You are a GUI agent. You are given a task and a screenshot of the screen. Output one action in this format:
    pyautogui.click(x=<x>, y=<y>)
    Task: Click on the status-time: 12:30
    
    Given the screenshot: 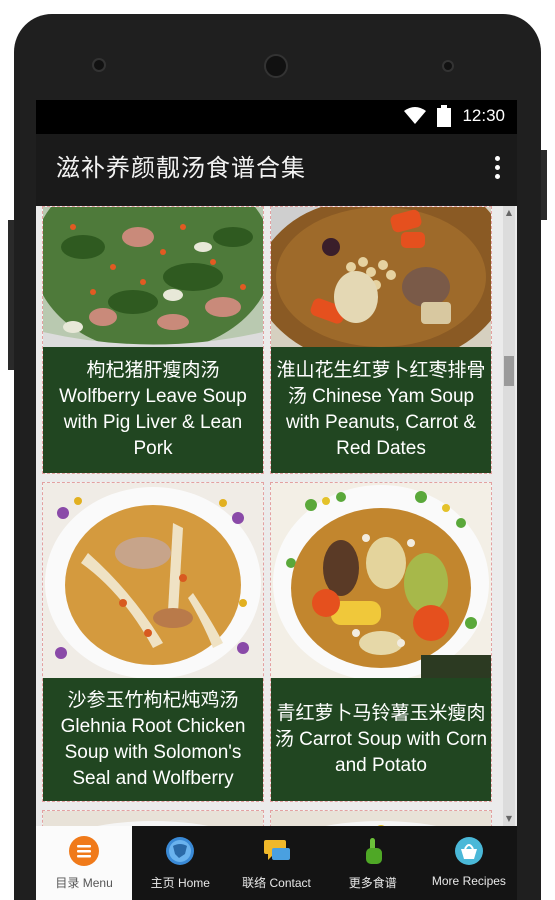 What is the action you would take?
    pyautogui.click(x=483, y=115)
    